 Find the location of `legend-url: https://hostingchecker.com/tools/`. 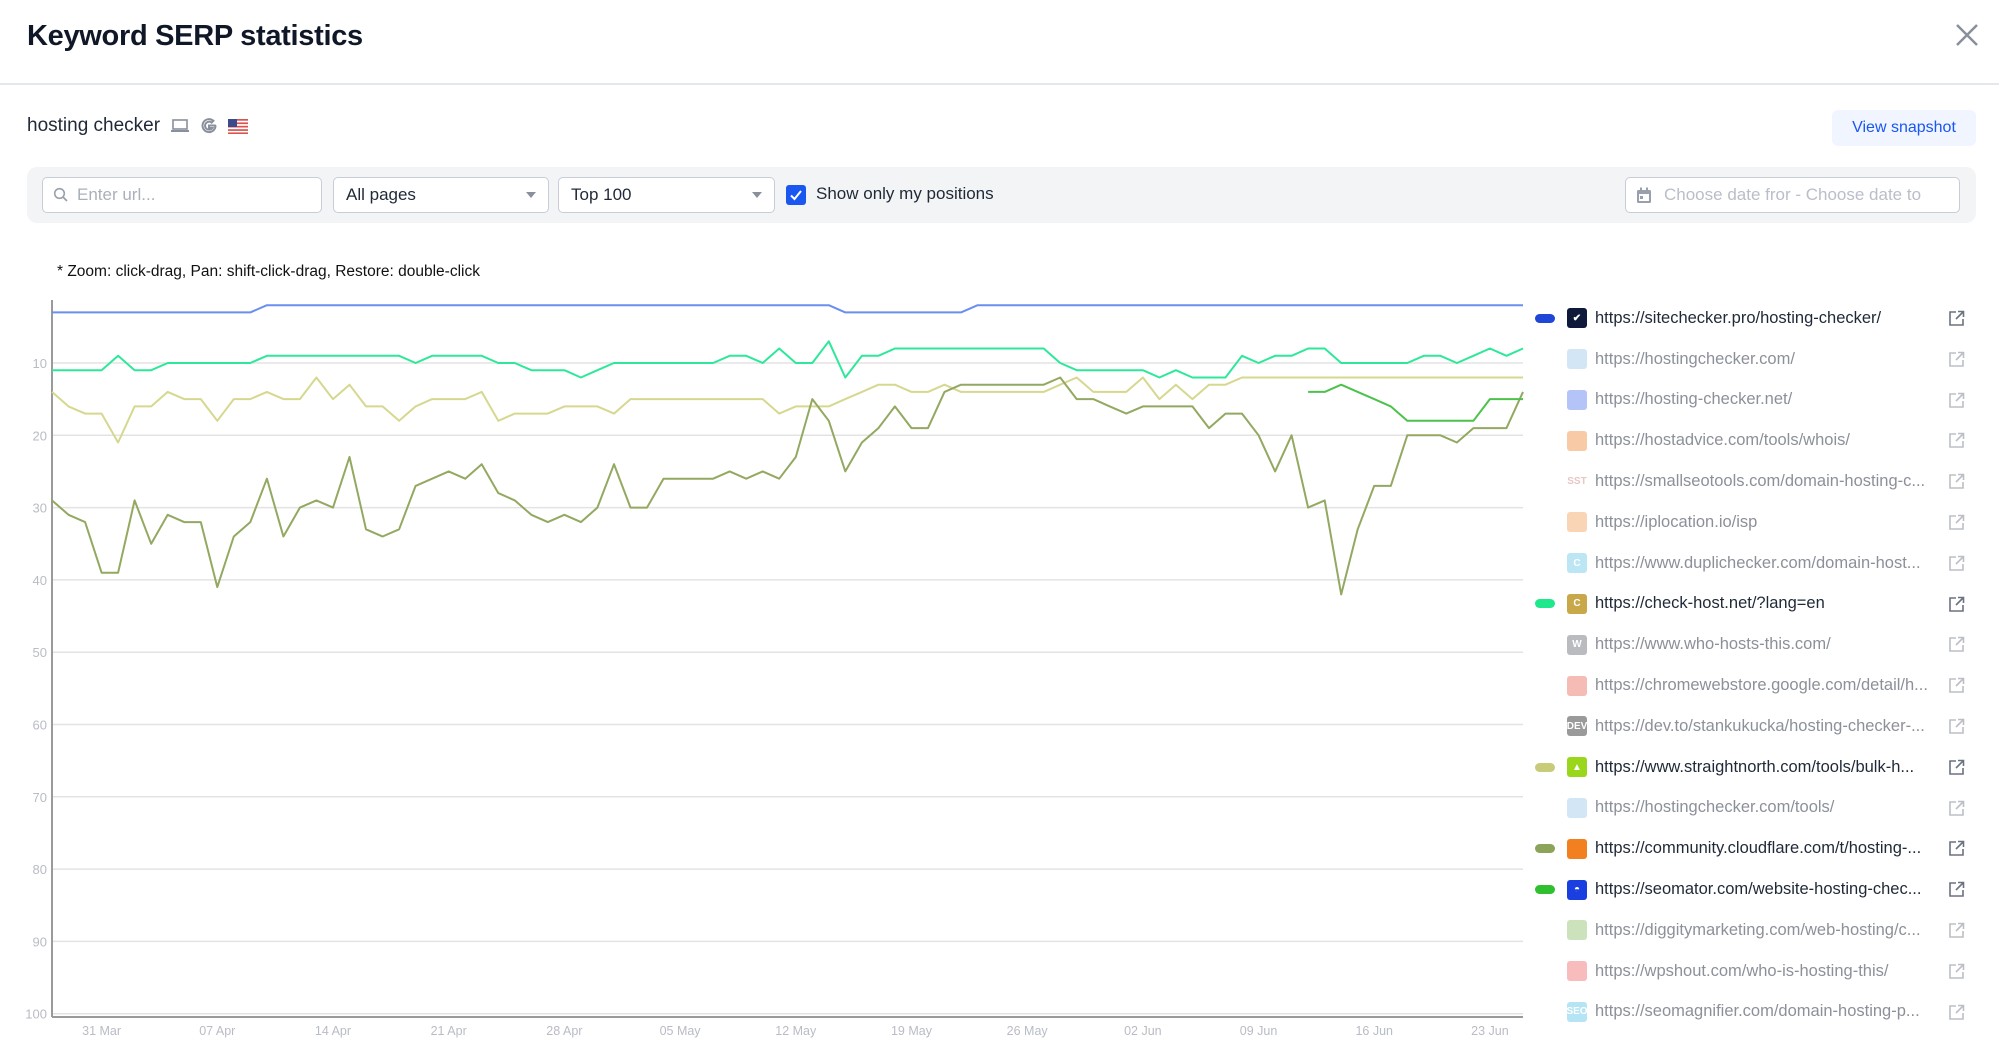

legend-url: https://hostingchecker.com/tools/ is located at coordinates (1769, 807).